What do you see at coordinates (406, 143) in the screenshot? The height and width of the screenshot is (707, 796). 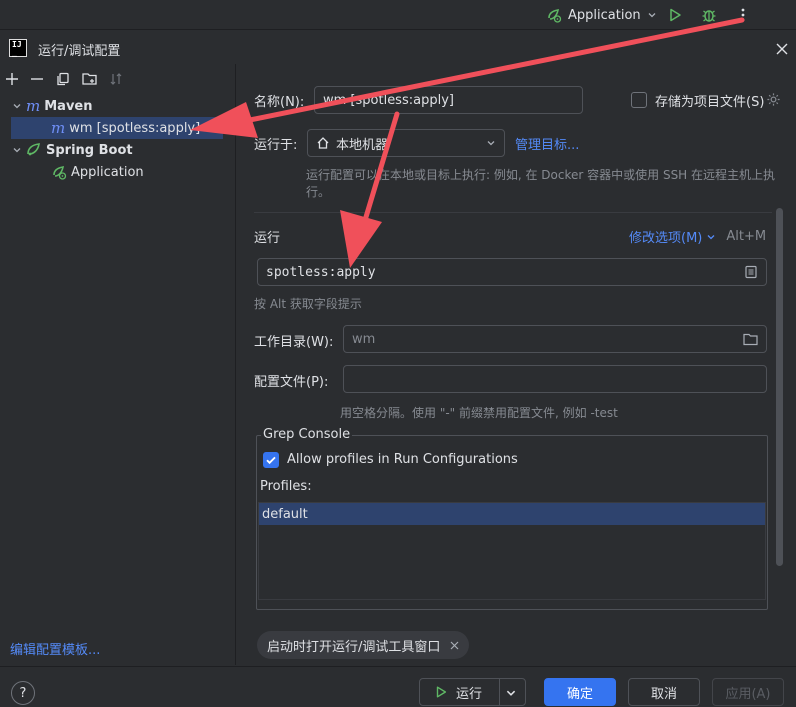 I see `run-on-select: 本地机器` at bounding box center [406, 143].